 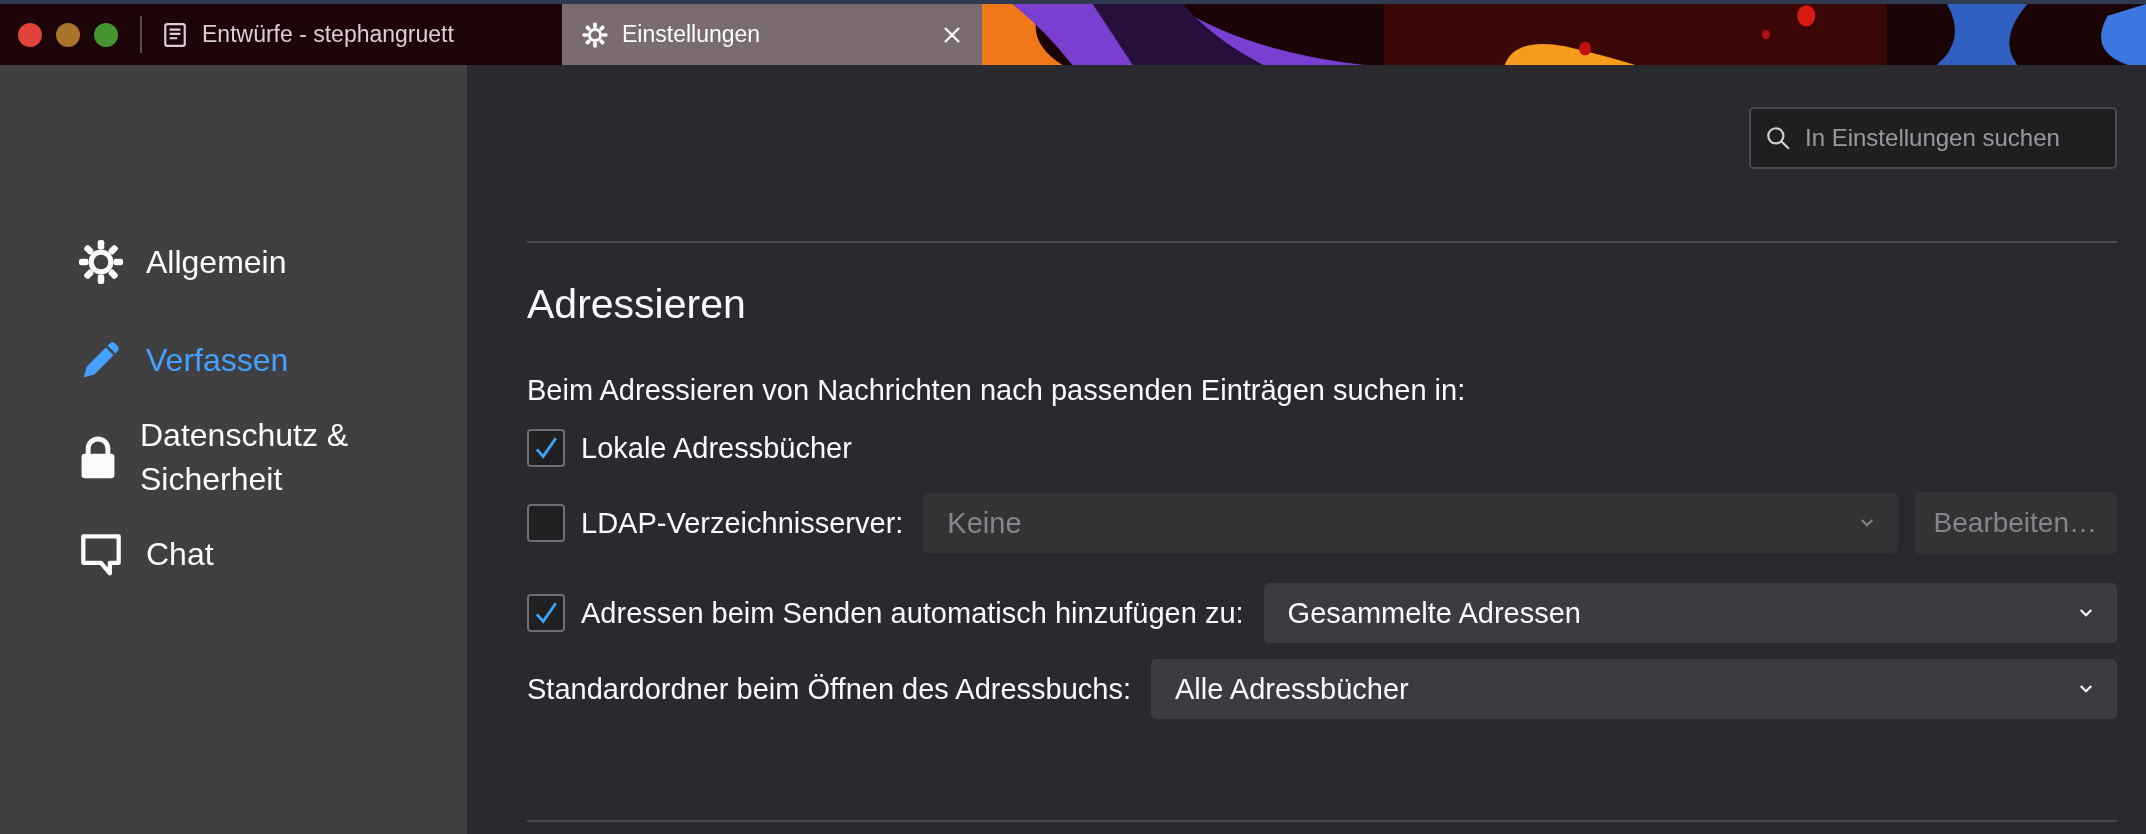 I want to click on sidebar-item: Datenschutz & Sicherheit, so click(x=233, y=457).